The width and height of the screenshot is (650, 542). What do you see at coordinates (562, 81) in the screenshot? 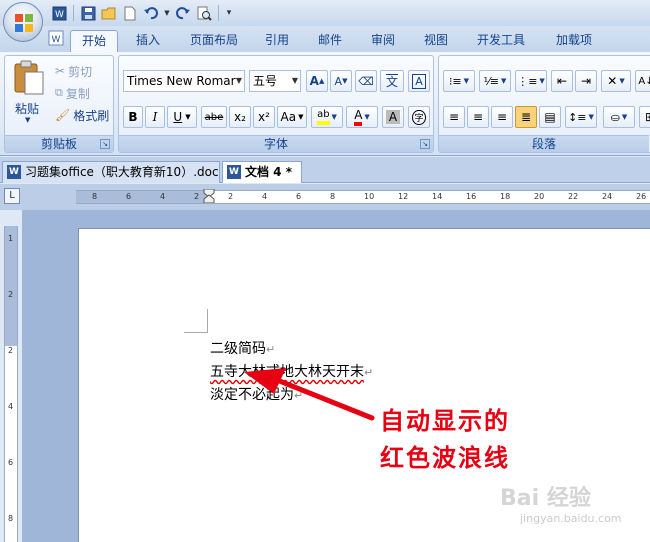
I see `decrease-indent-button: ⇤` at bounding box center [562, 81].